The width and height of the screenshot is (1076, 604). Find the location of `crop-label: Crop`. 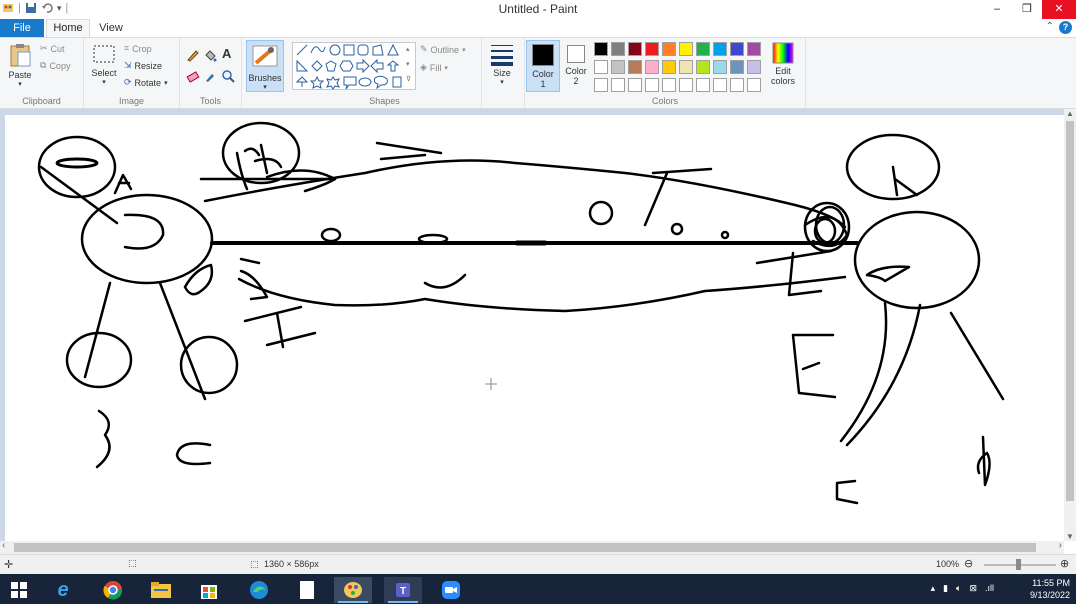

crop-label: Crop is located at coordinates (142, 48).